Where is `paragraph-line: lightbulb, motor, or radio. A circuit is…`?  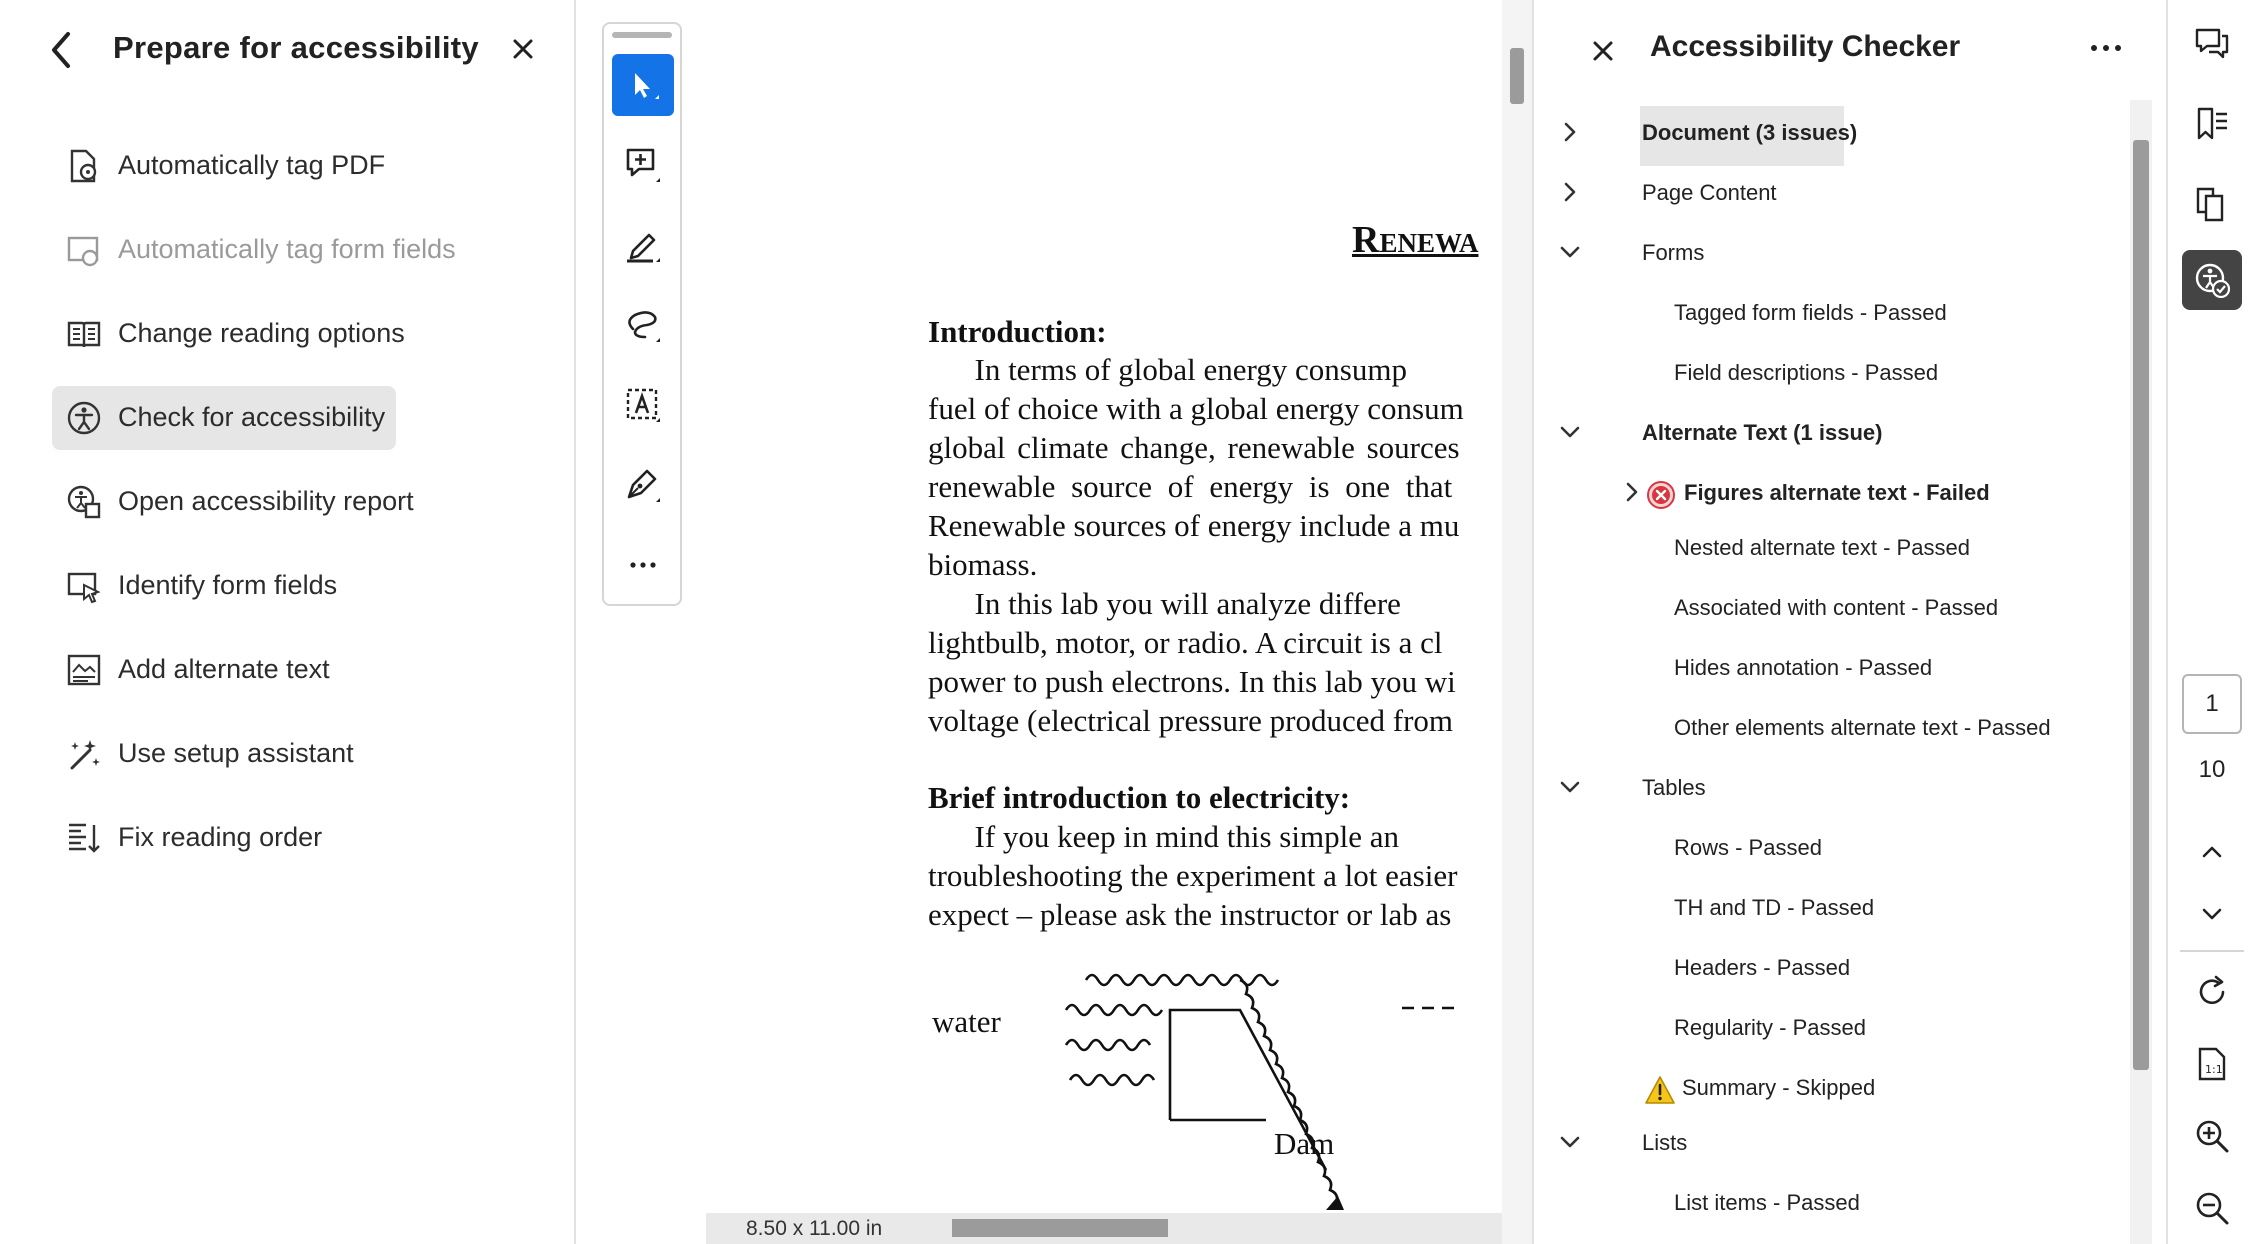
paragraph-line: lightbulb, motor, or radio. A circuit is… is located at coordinates (1185, 642).